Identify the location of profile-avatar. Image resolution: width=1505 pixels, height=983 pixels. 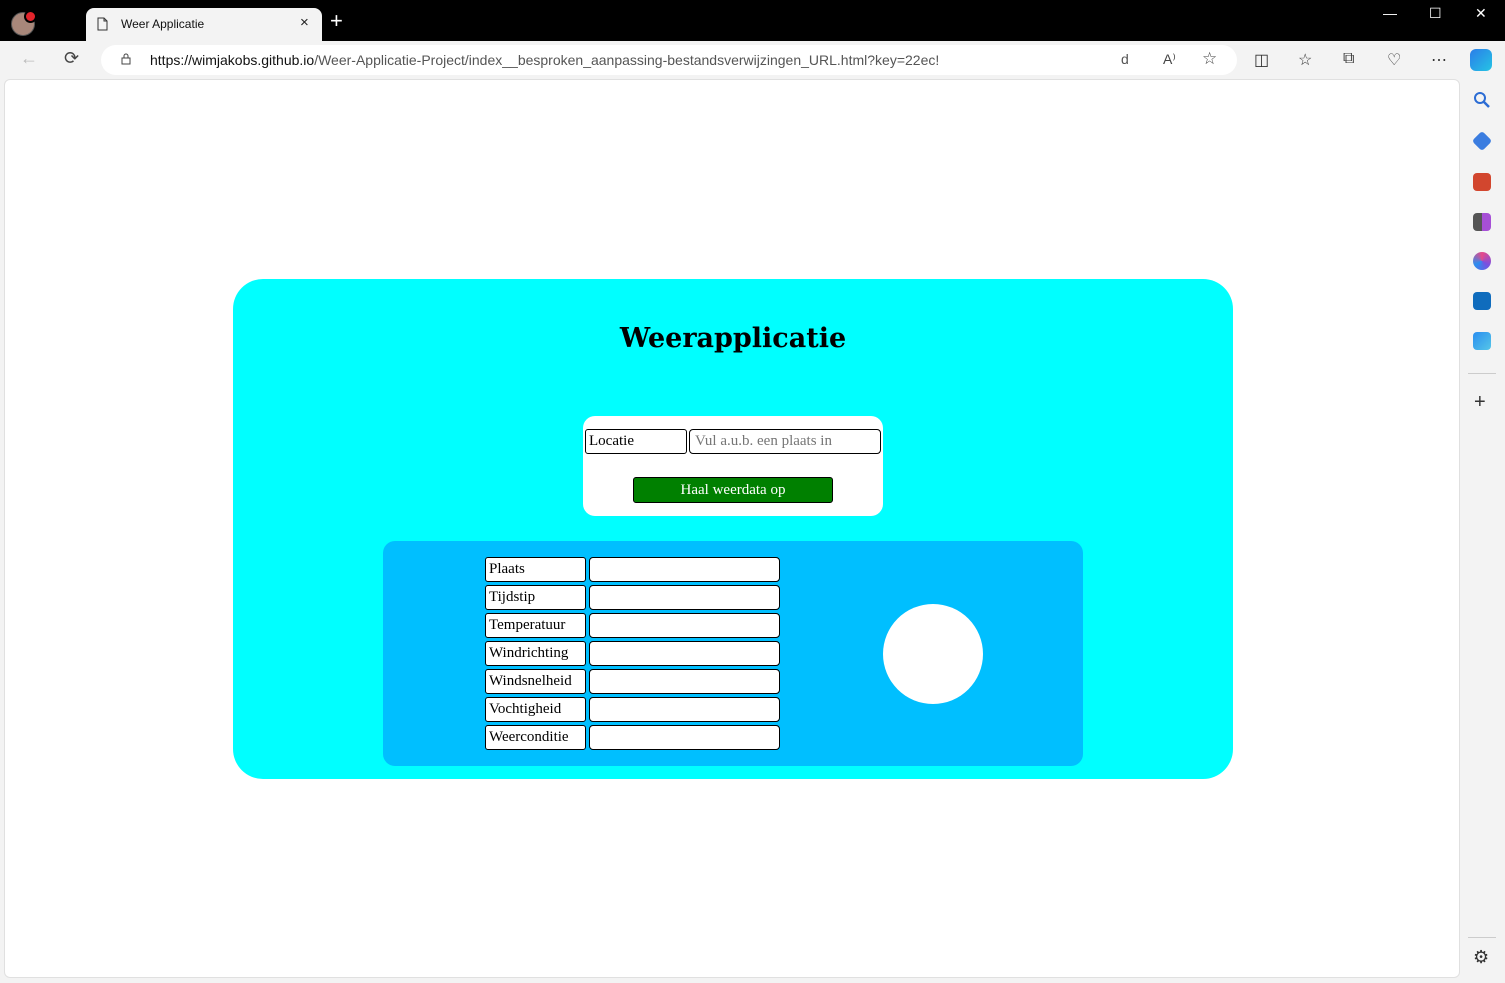
(24, 23).